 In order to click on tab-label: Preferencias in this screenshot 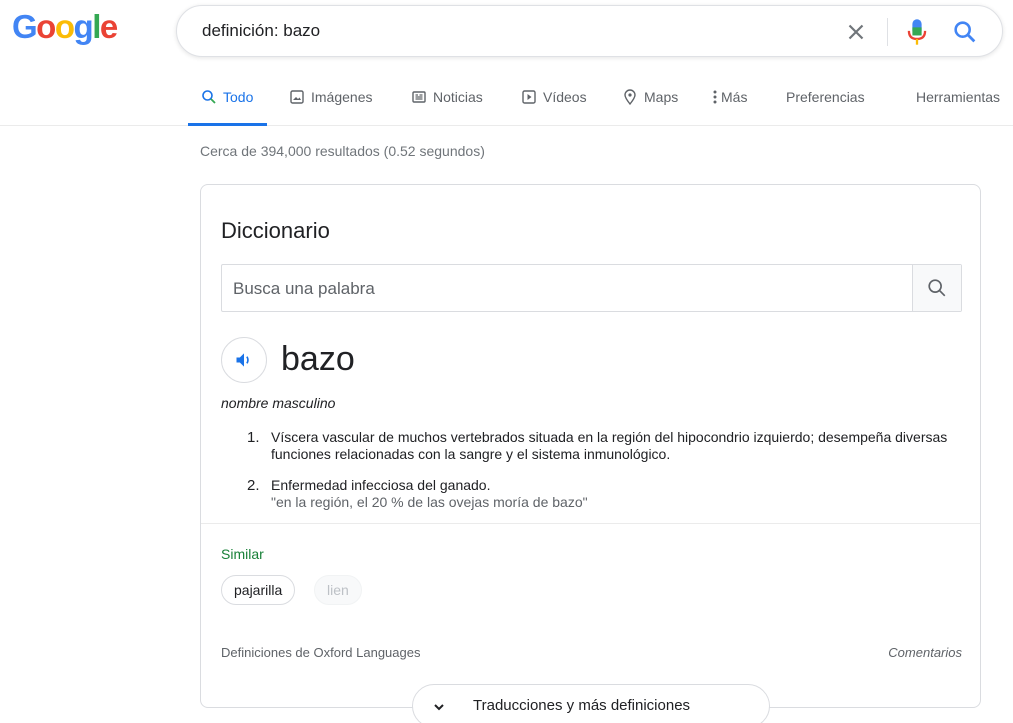, I will do `click(825, 97)`.